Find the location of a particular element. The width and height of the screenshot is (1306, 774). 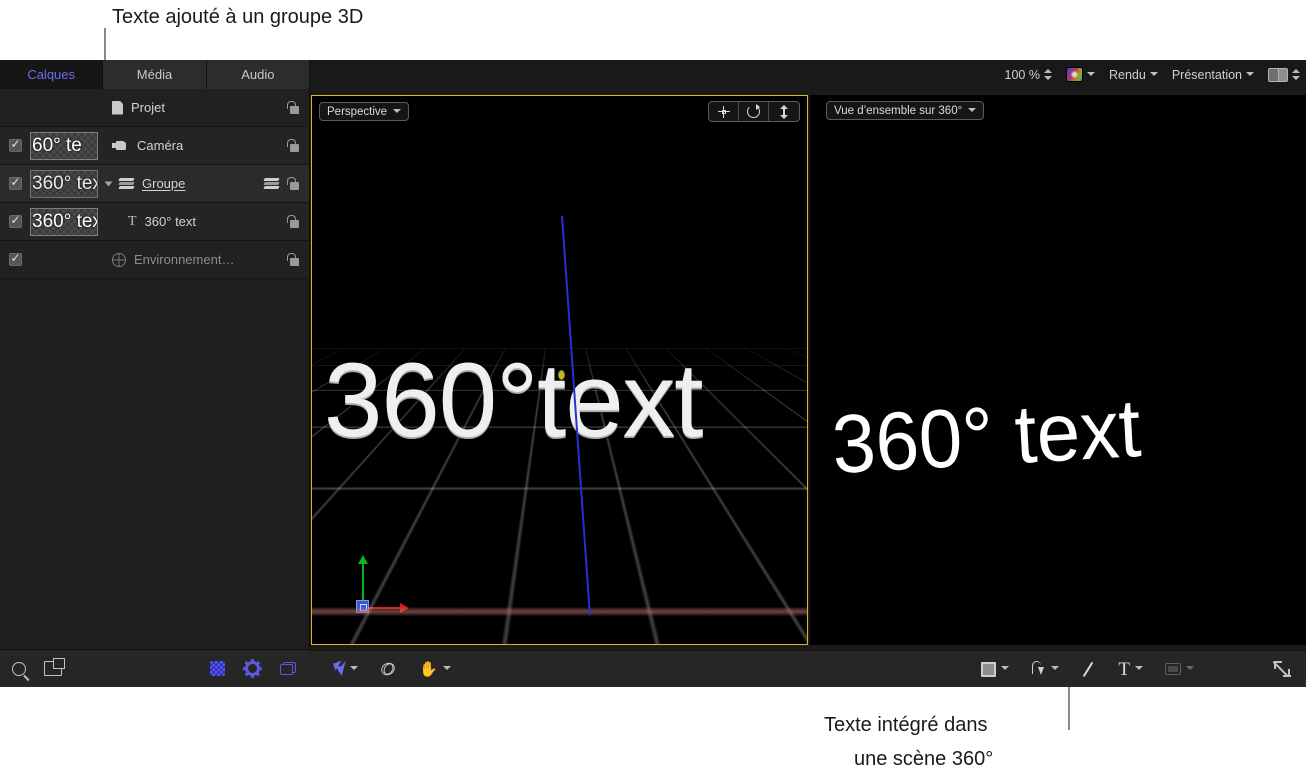

camera-orbit-button is located at coordinates (754, 111).